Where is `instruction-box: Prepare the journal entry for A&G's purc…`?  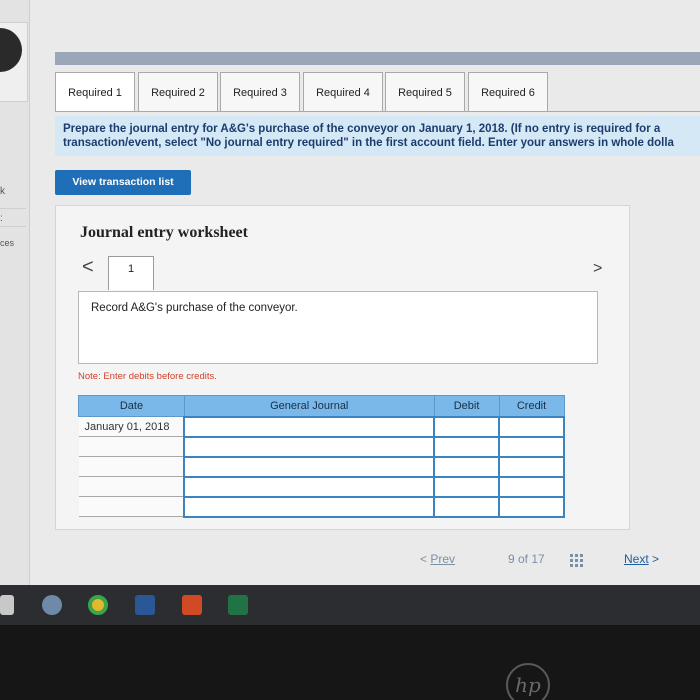
instruction-box: Prepare the journal entry for A&G's purc… is located at coordinates (377, 136).